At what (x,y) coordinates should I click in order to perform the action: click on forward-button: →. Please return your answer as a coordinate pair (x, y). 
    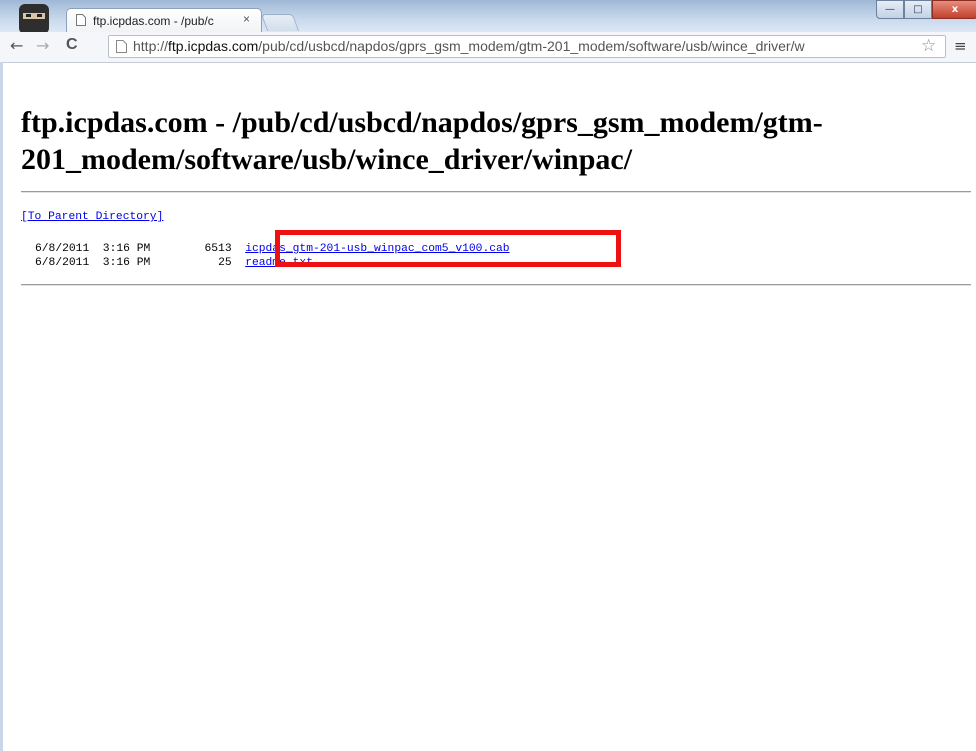
    Looking at the image, I should click on (42, 45).